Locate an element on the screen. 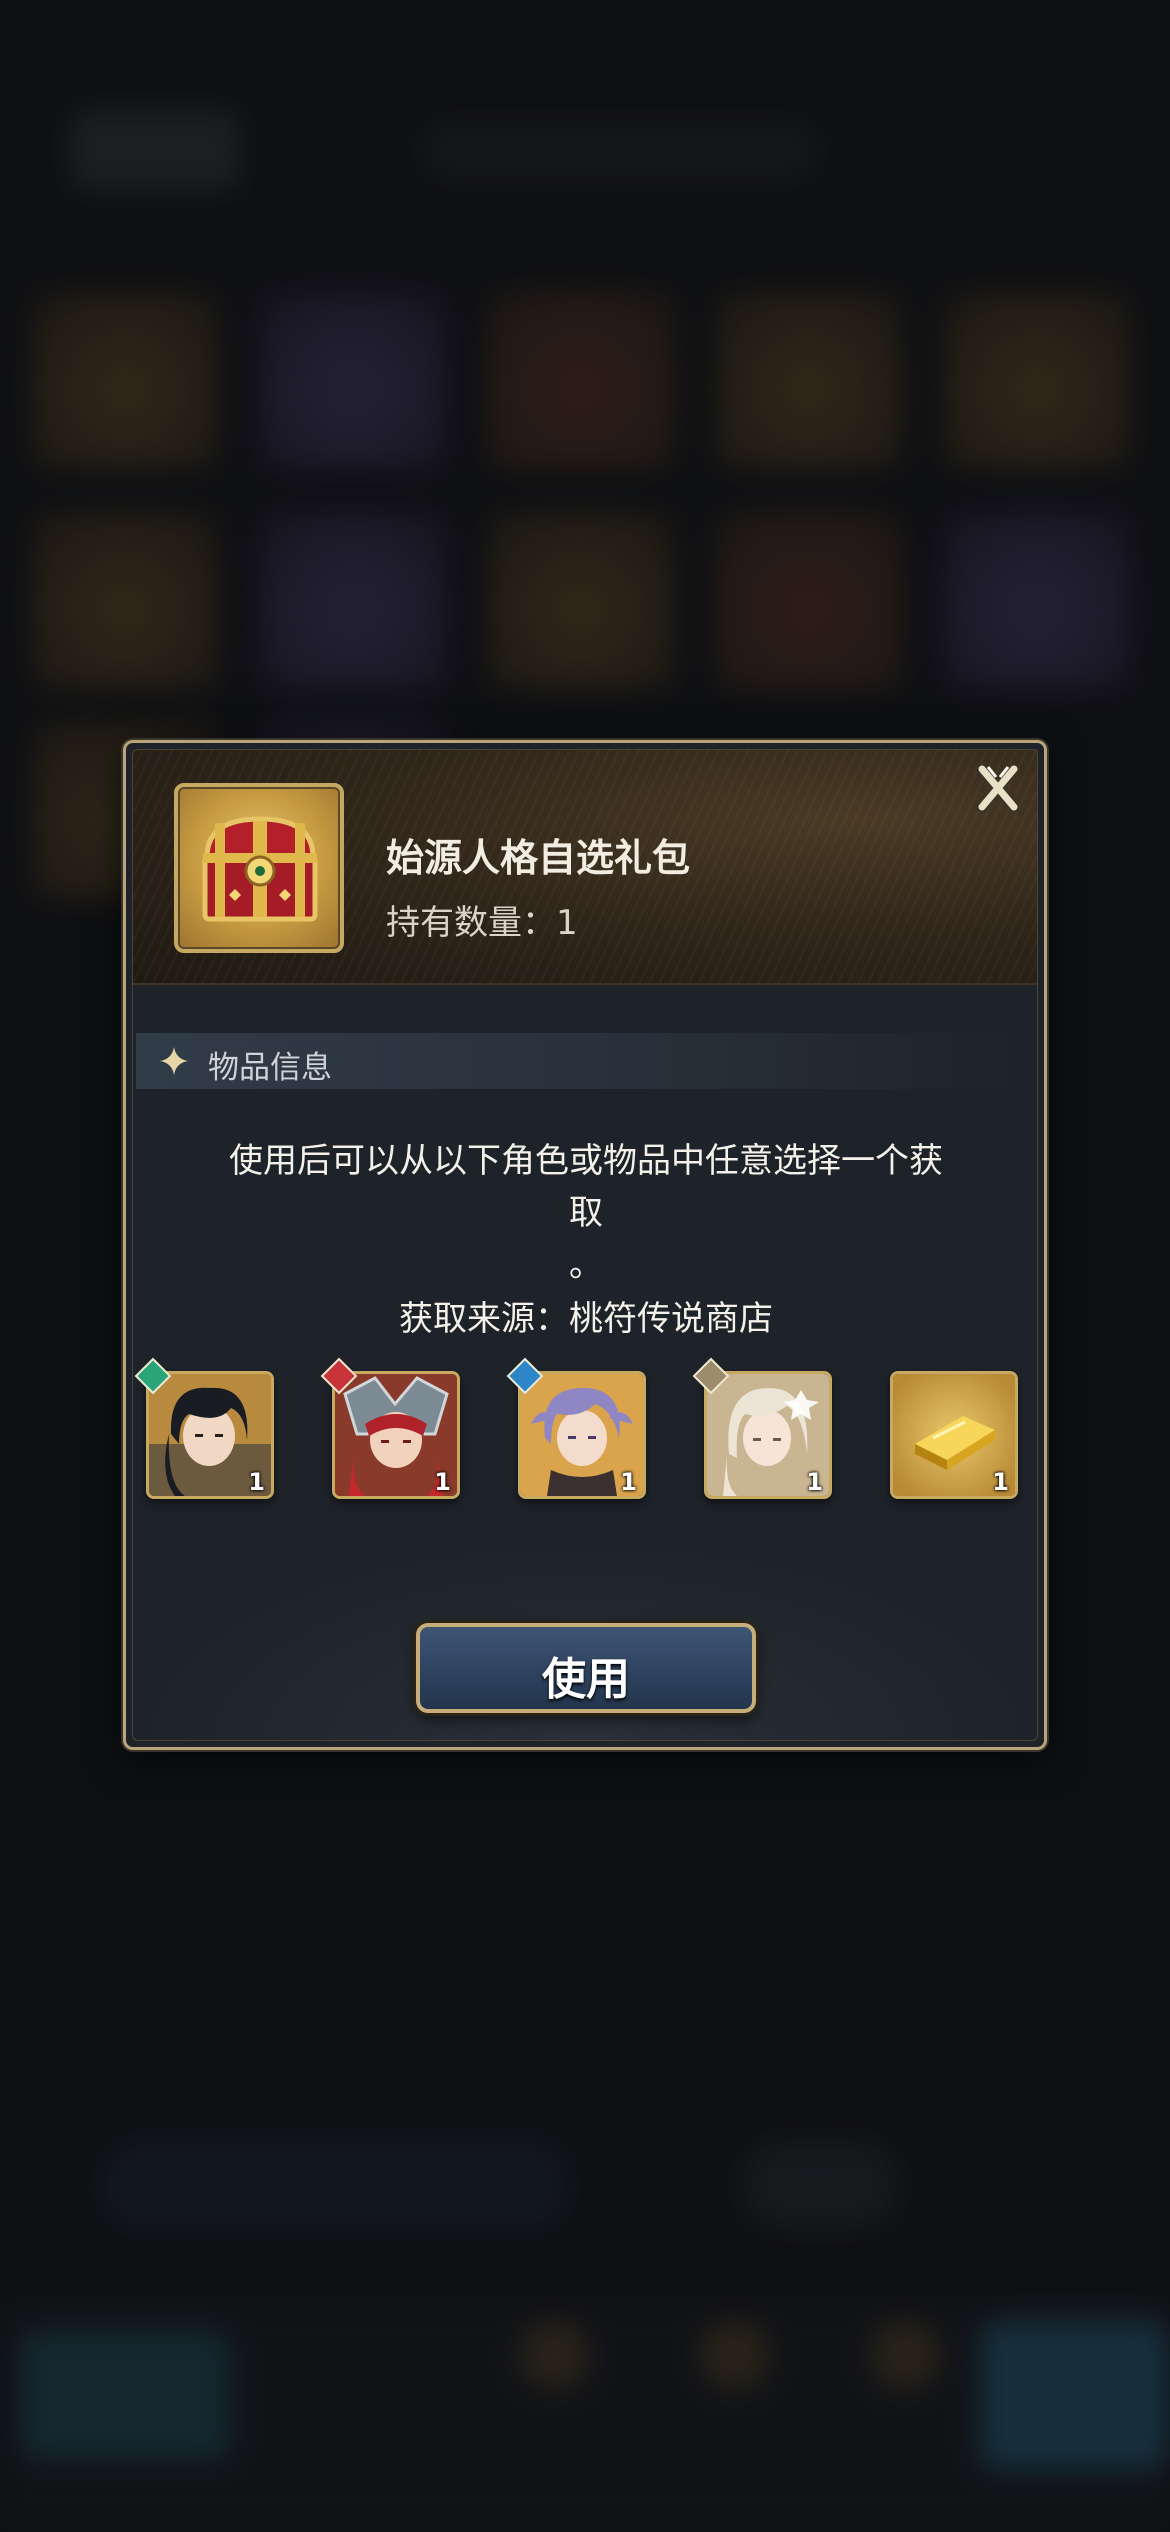 The image size is (1170, 2532). description-line: 取 is located at coordinates (586, 1213).